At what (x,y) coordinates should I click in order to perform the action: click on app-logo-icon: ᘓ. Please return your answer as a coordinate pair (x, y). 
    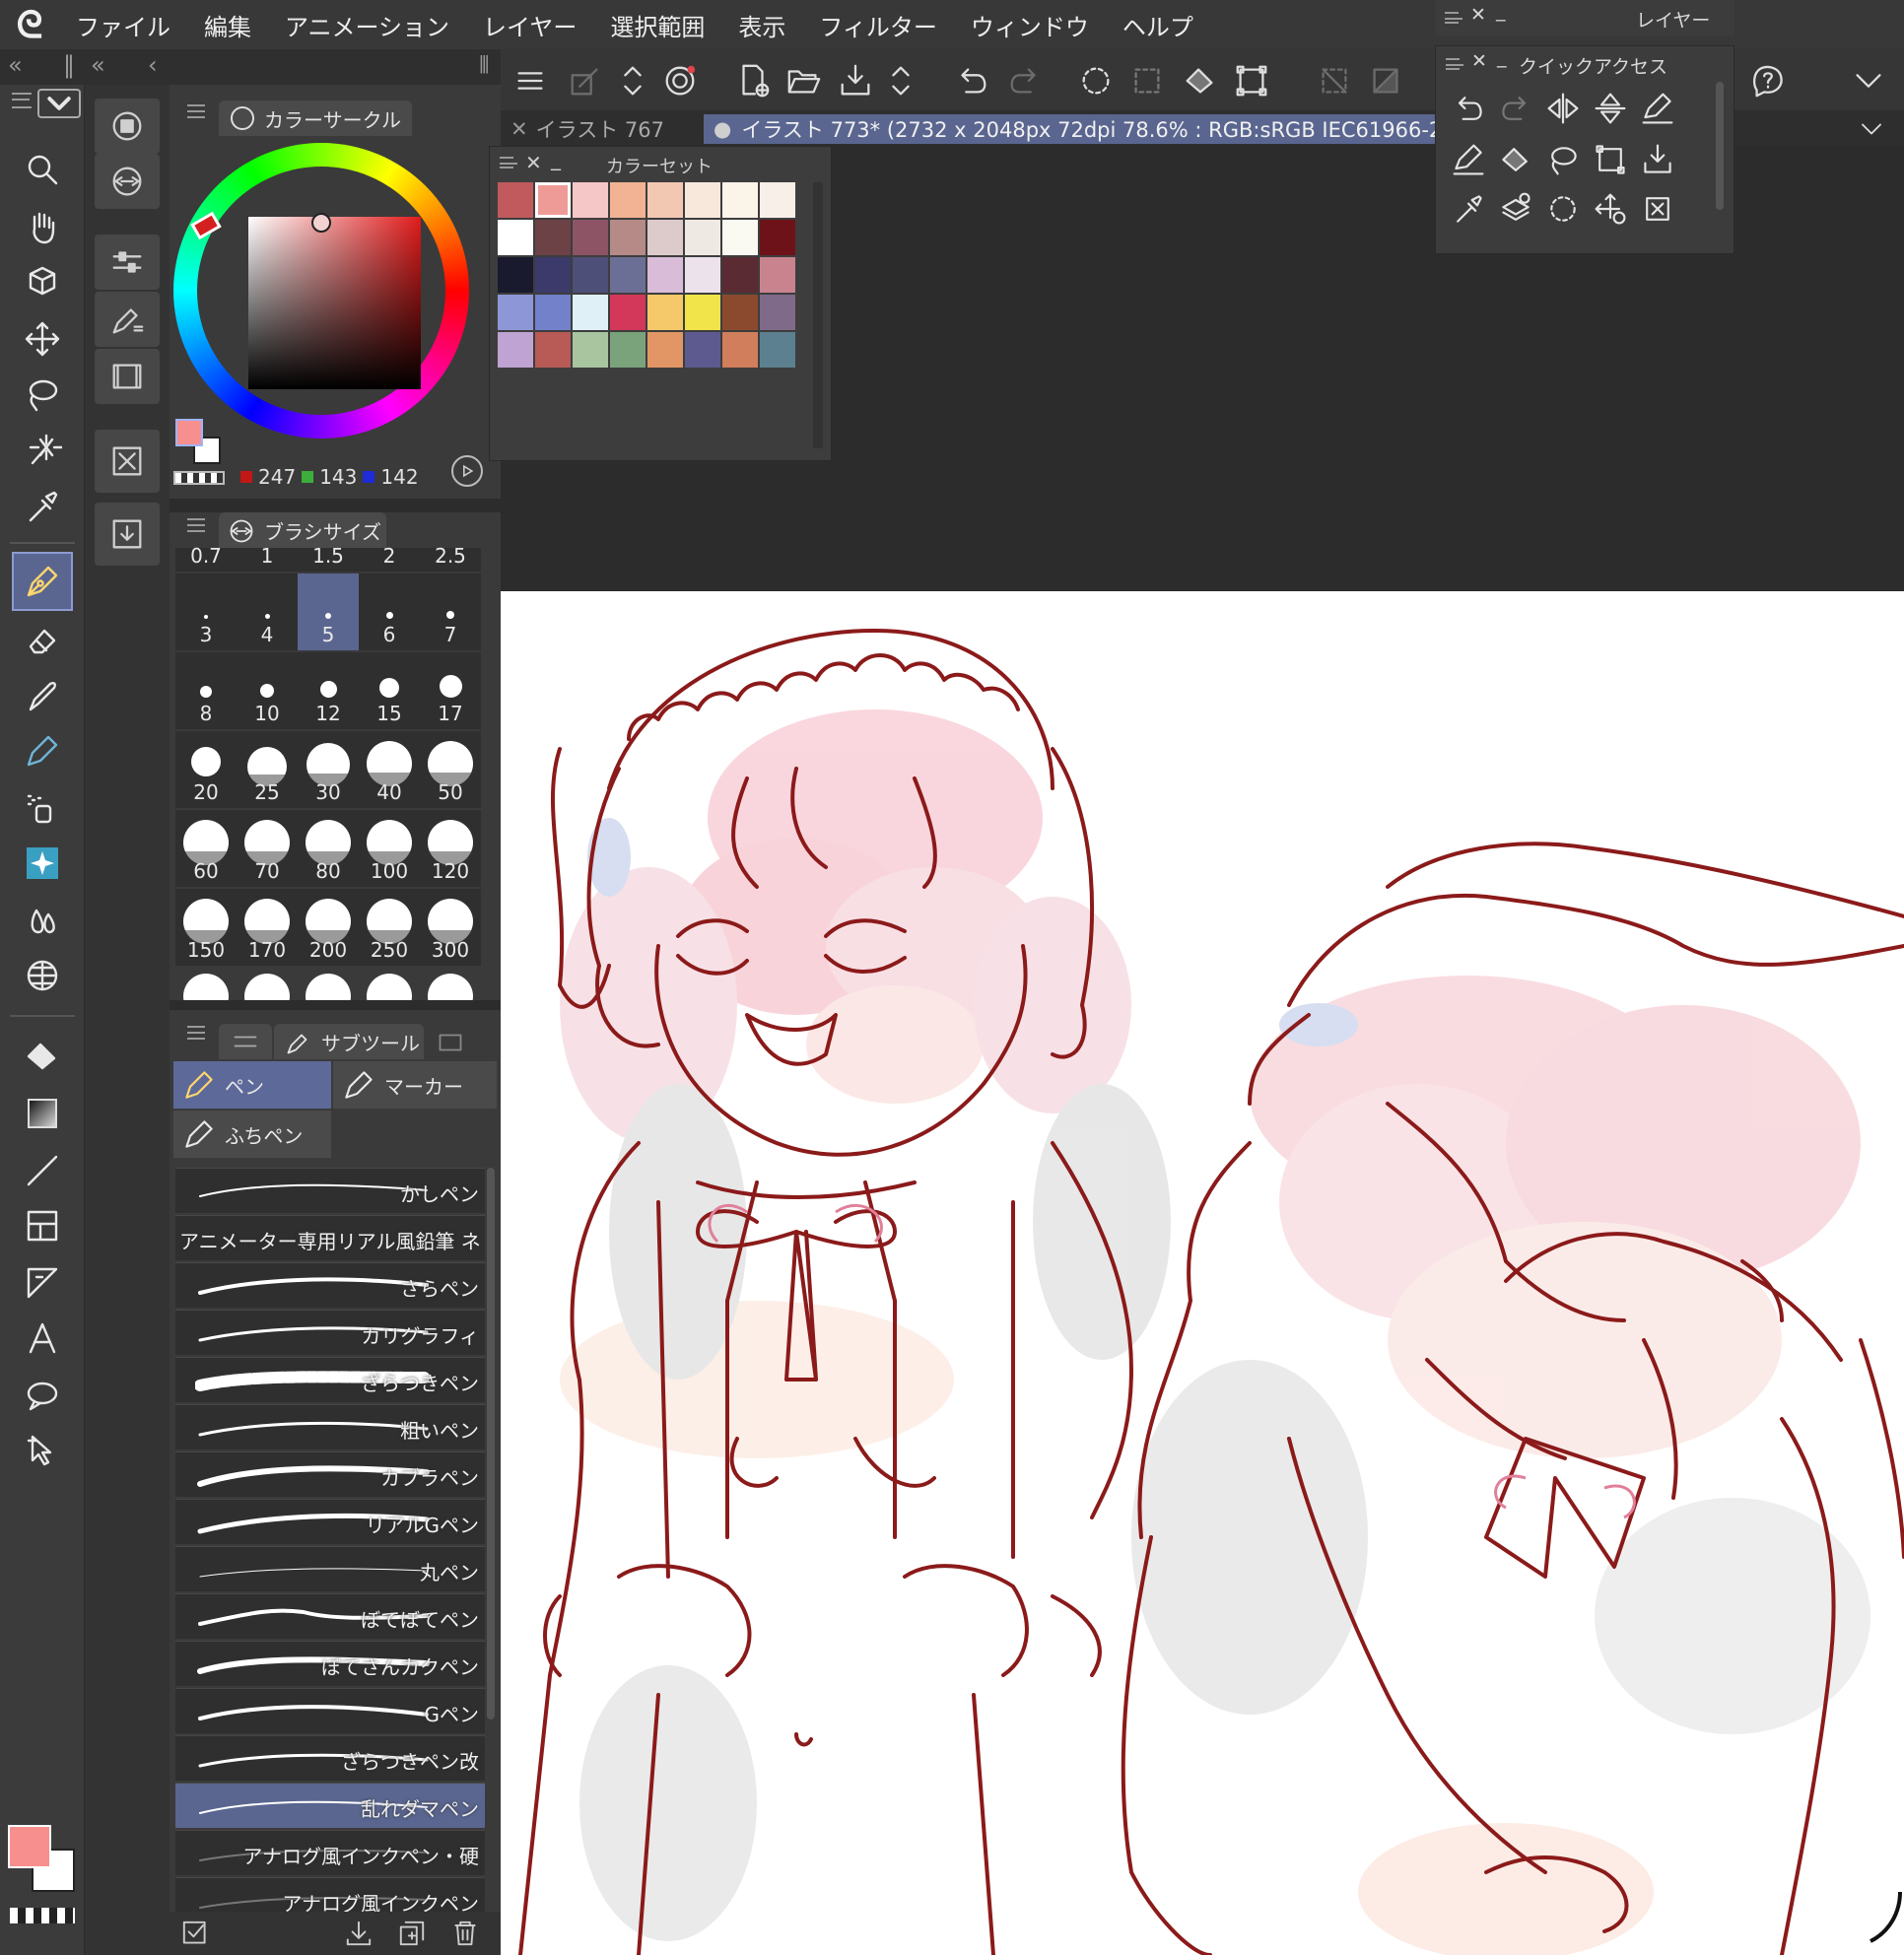
    Looking at the image, I should click on (29, 24).